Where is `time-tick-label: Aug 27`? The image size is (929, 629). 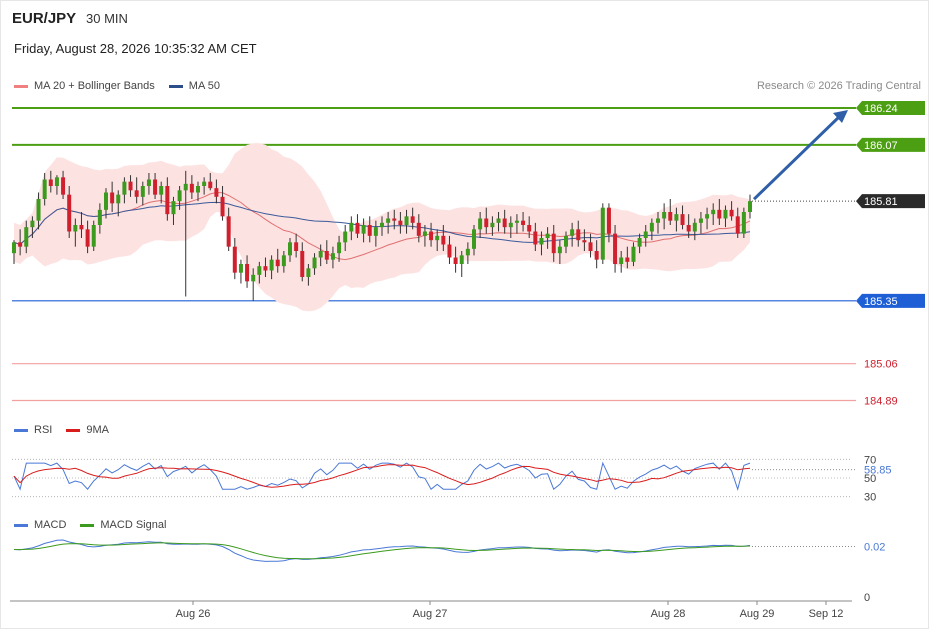 time-tick-label: Aug 27 is located at coordinates (430, 614).